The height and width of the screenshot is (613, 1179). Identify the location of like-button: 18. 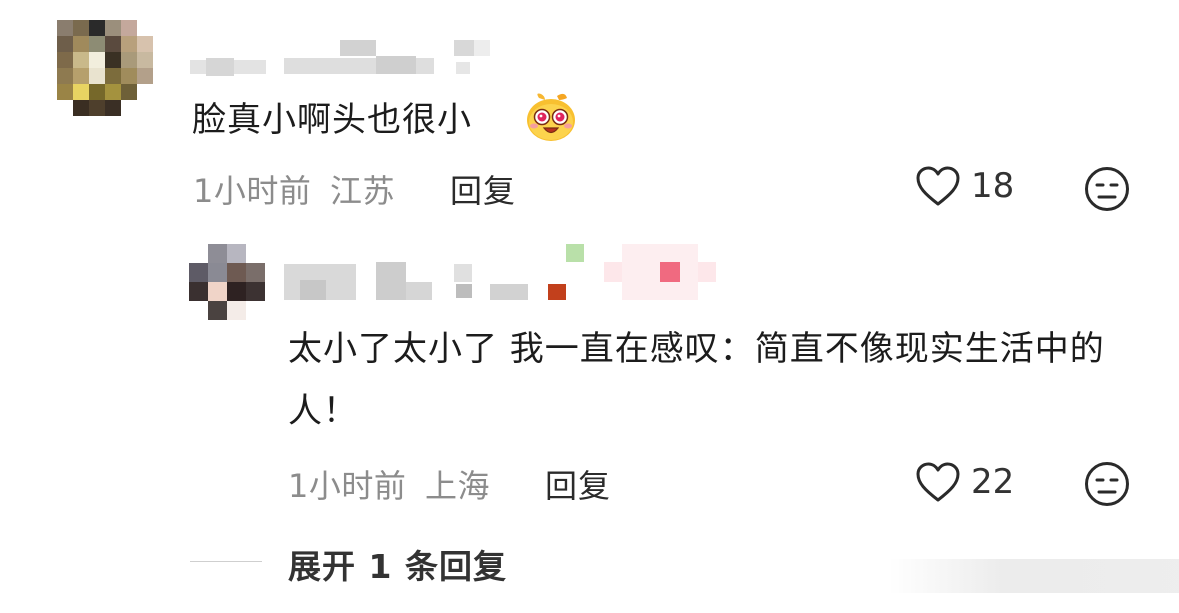
(964, 186).